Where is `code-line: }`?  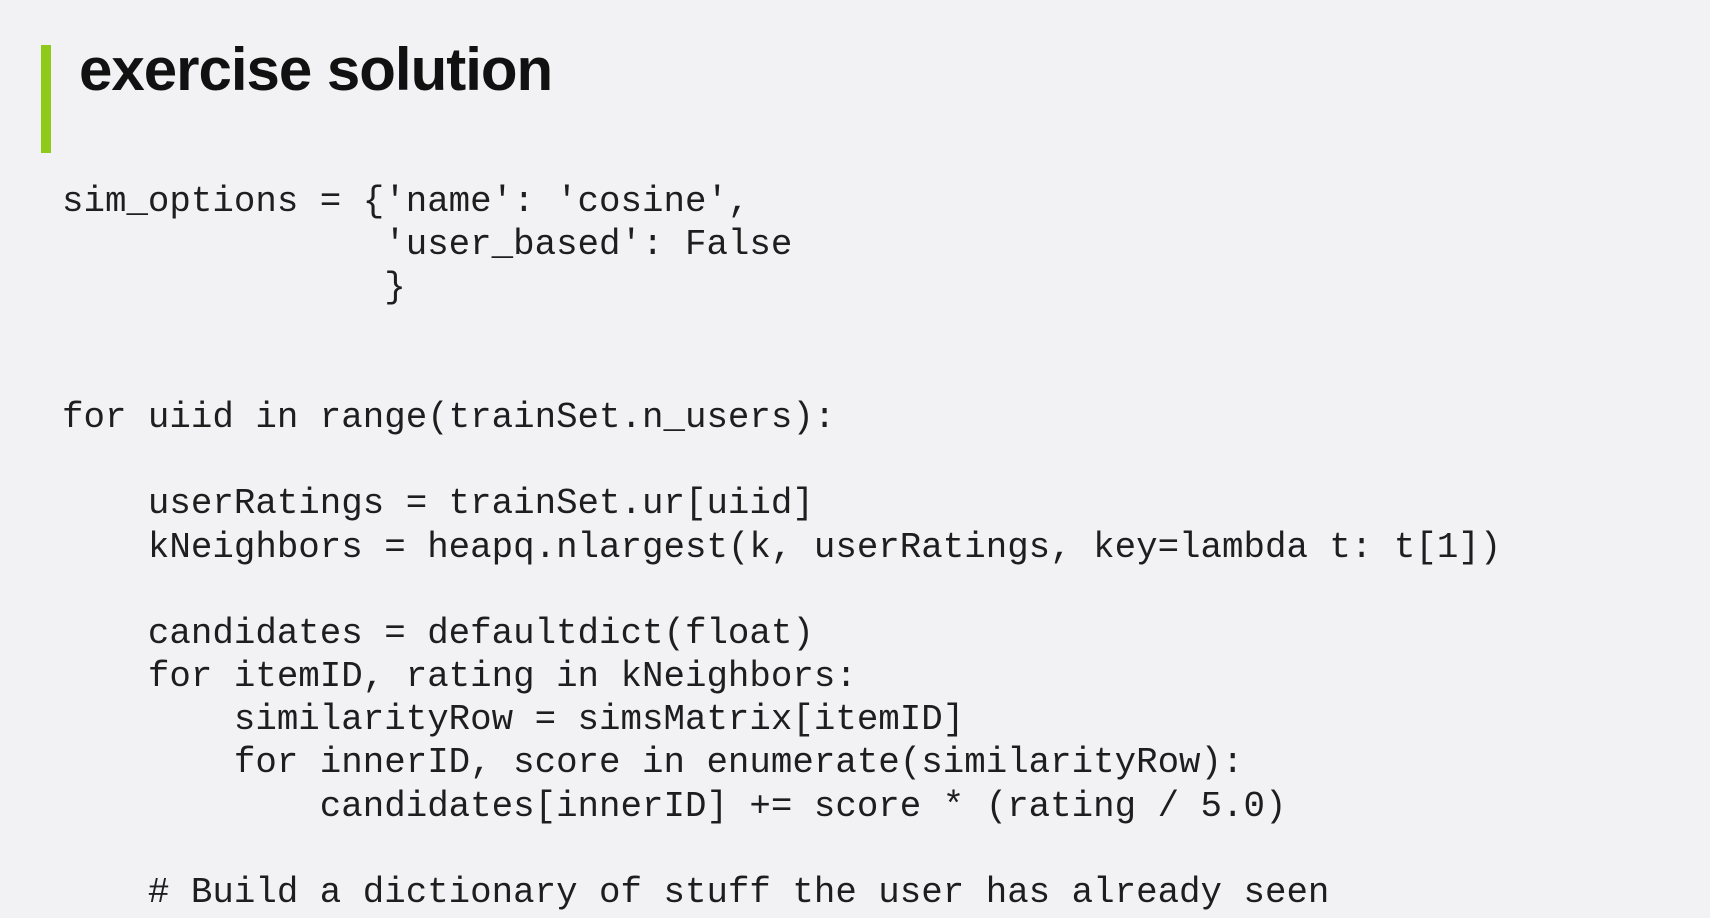 code-line: } is located at coordinates (234, 288).